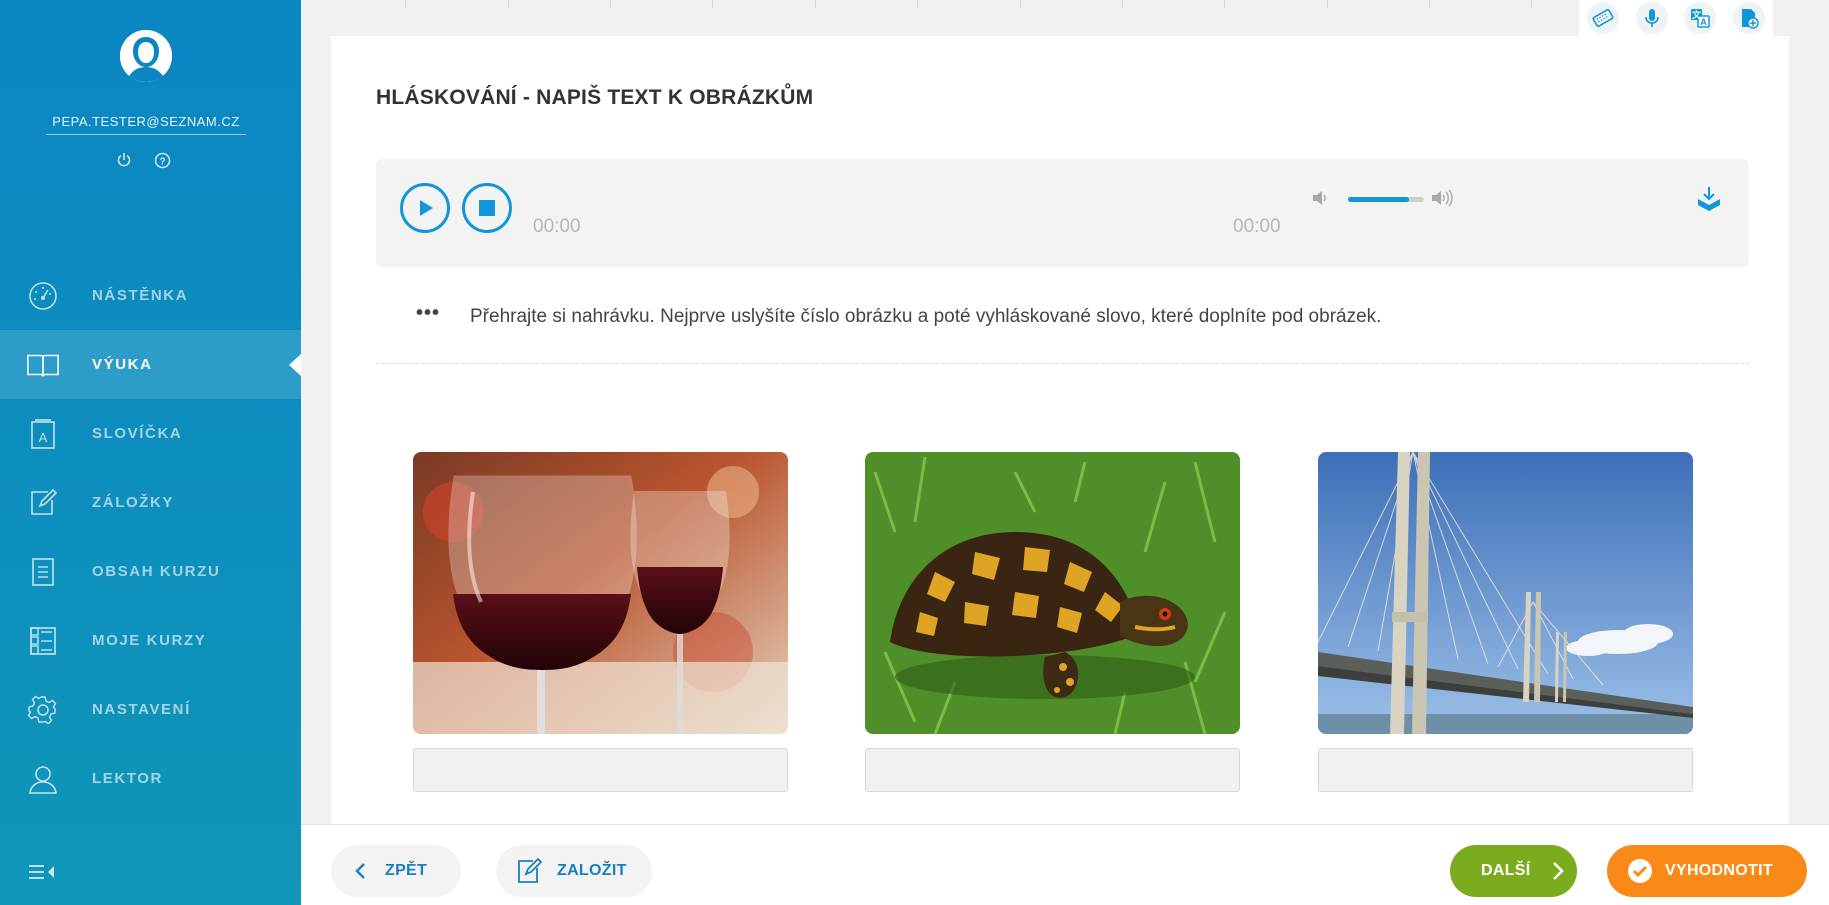 This screenshot has width=1829, height=905. I want to click on play-icon, so click(426, 208).